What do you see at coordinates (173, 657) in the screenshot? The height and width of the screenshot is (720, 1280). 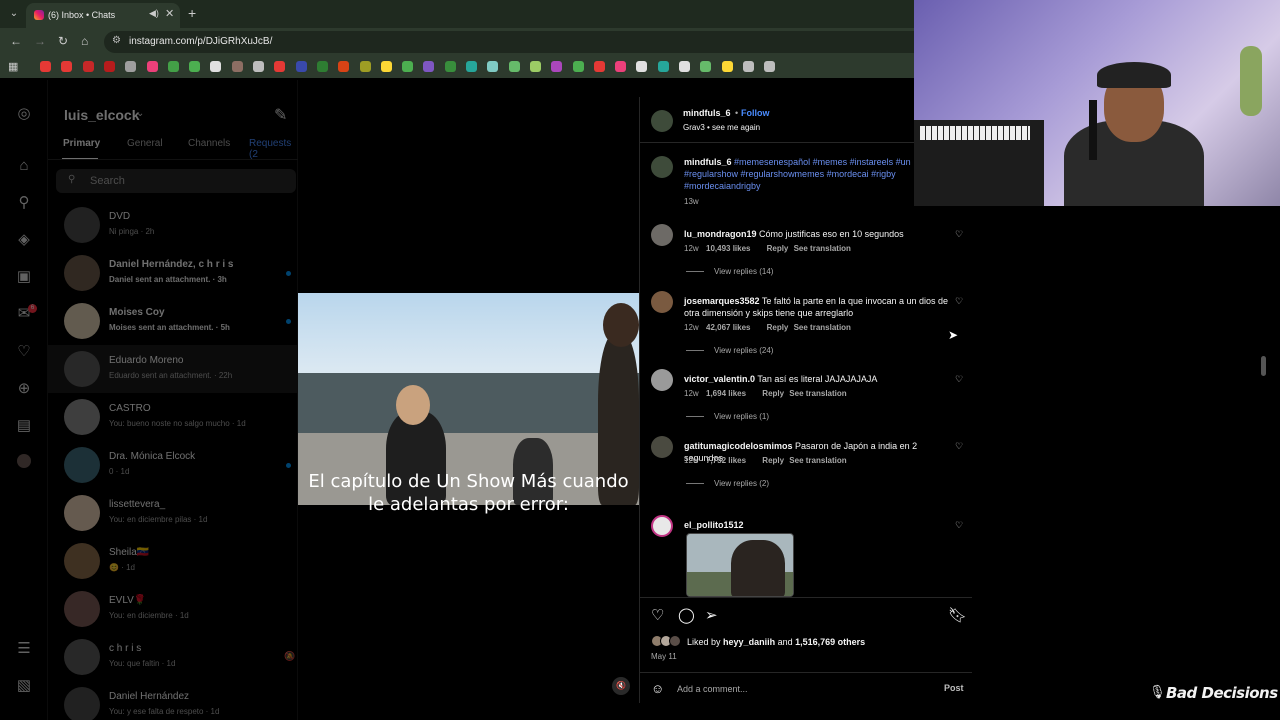 I see `chat-row: c h r i s You: que faltin · 1d 🔕` at bounding box center [173, 657].